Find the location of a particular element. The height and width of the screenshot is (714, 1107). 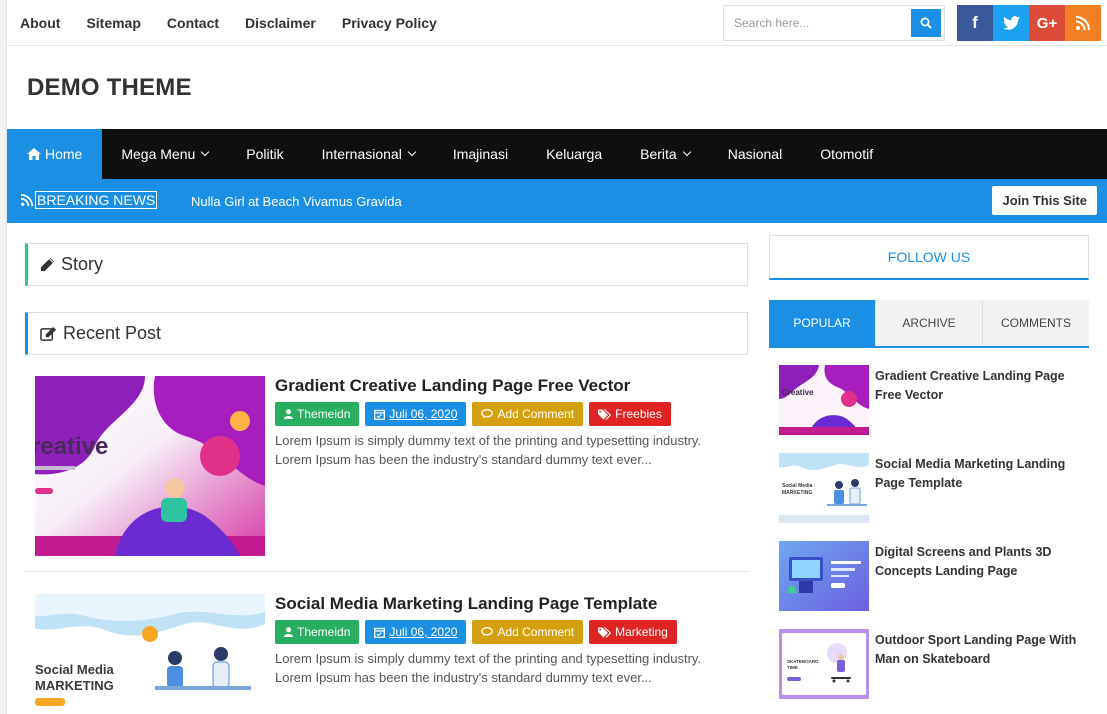

search-box is located at coordinates (834, 23).